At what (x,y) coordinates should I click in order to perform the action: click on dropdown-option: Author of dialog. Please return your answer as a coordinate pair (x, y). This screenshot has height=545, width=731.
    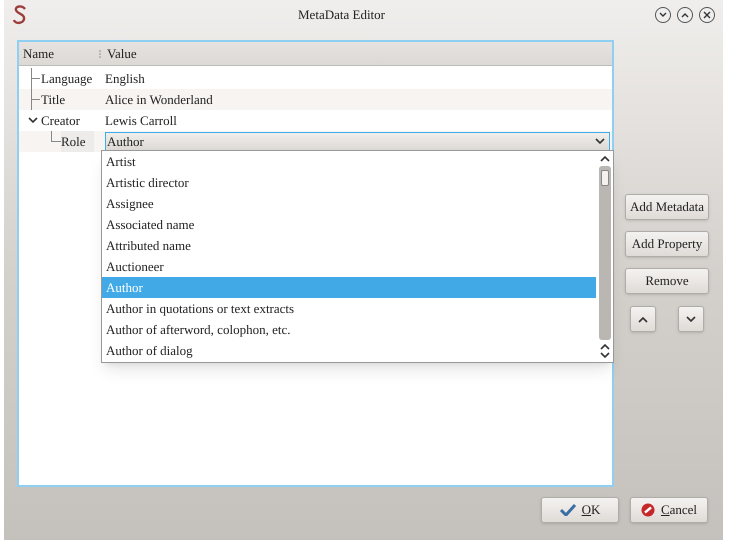
    Looking at the image, I should click on (349, 350).